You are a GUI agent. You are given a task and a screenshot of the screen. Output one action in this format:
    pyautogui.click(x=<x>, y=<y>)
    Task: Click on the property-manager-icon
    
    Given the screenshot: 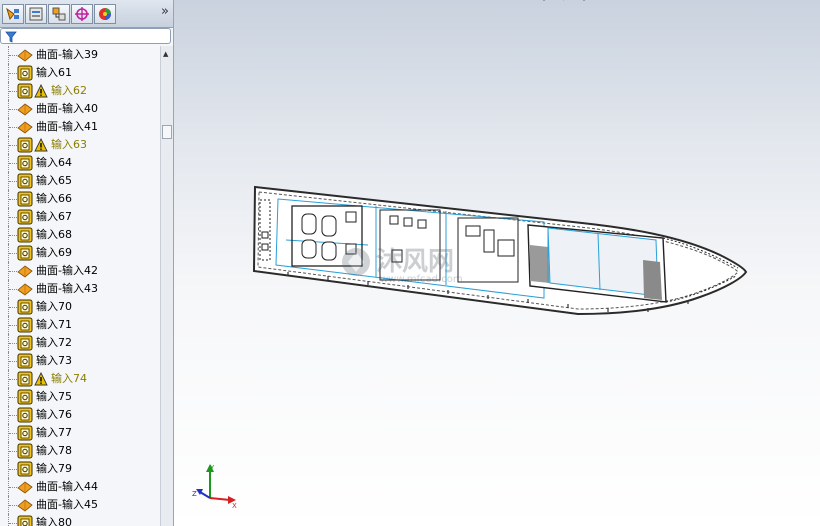 What is the action you would take?
    pyautogui.click(x=36, y=14)
    